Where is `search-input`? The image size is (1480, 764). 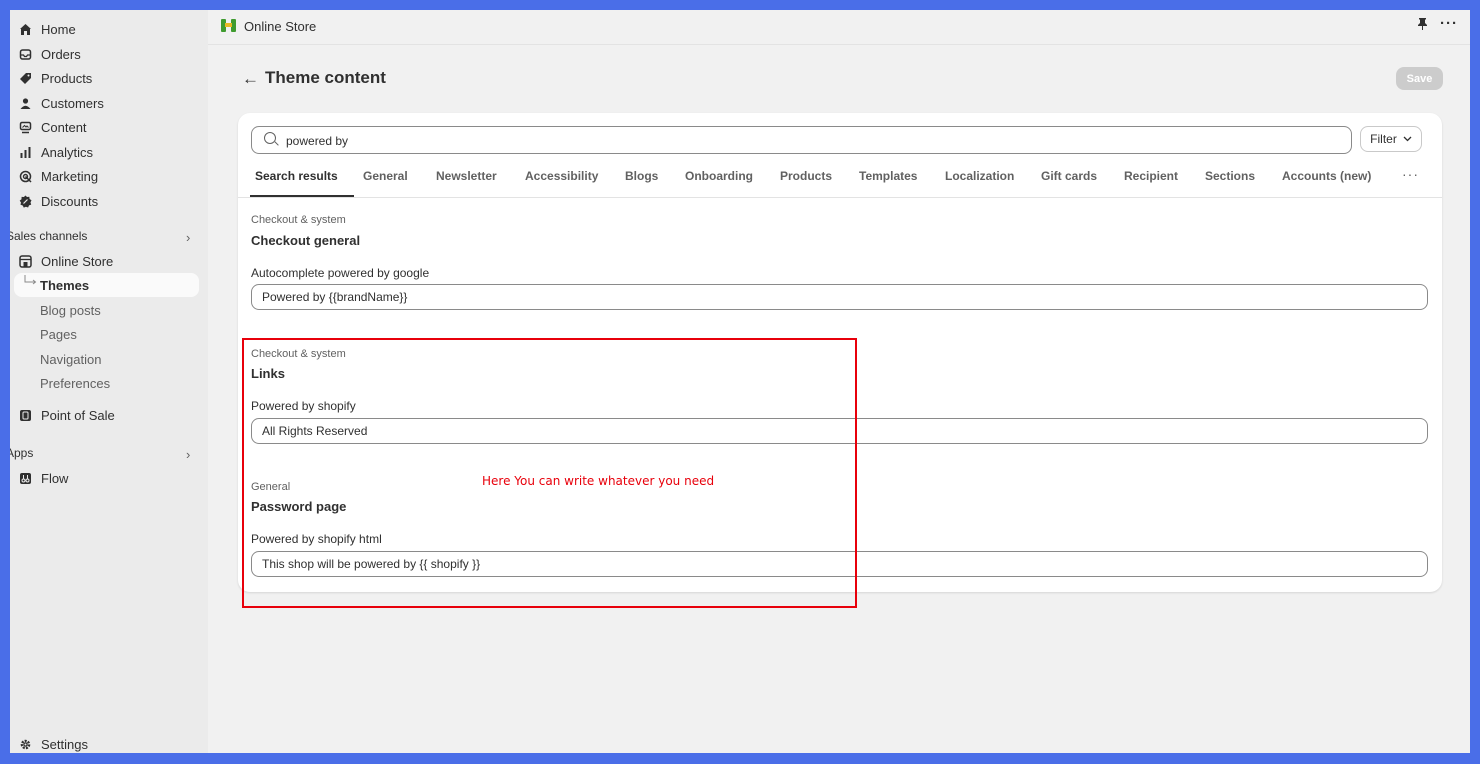
search-input is located at coordinates (806, 141).